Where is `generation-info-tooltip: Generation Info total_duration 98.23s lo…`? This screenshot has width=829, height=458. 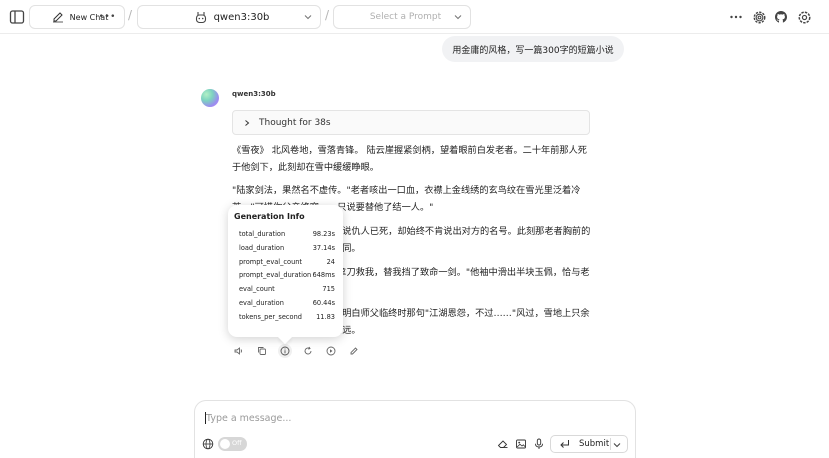 generation-info-tooltip: Generation Info total_duration 98.23s lo… is located at coordinates (285, 275).